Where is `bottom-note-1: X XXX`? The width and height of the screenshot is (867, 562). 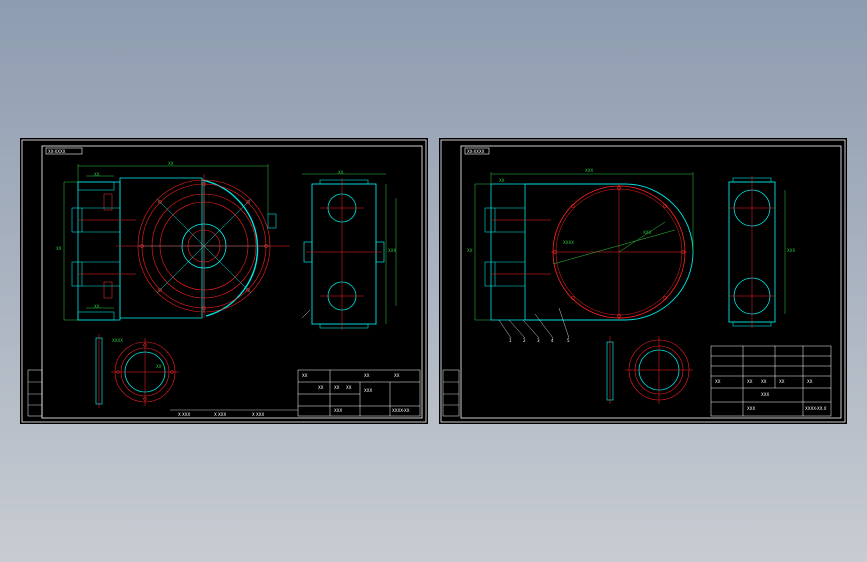 bottom-note-1: X XXX is located at coordinates (220, 414).